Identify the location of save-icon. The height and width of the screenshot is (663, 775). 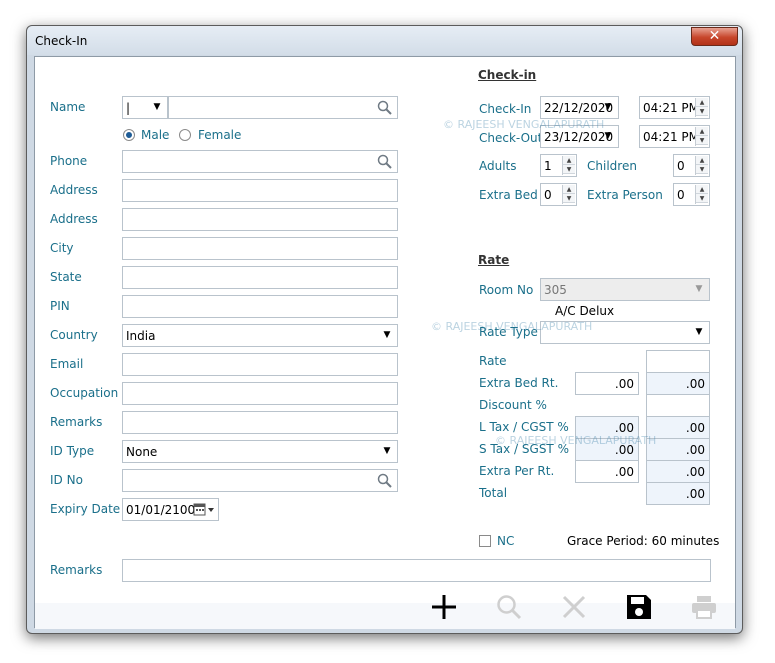
(639, 608).